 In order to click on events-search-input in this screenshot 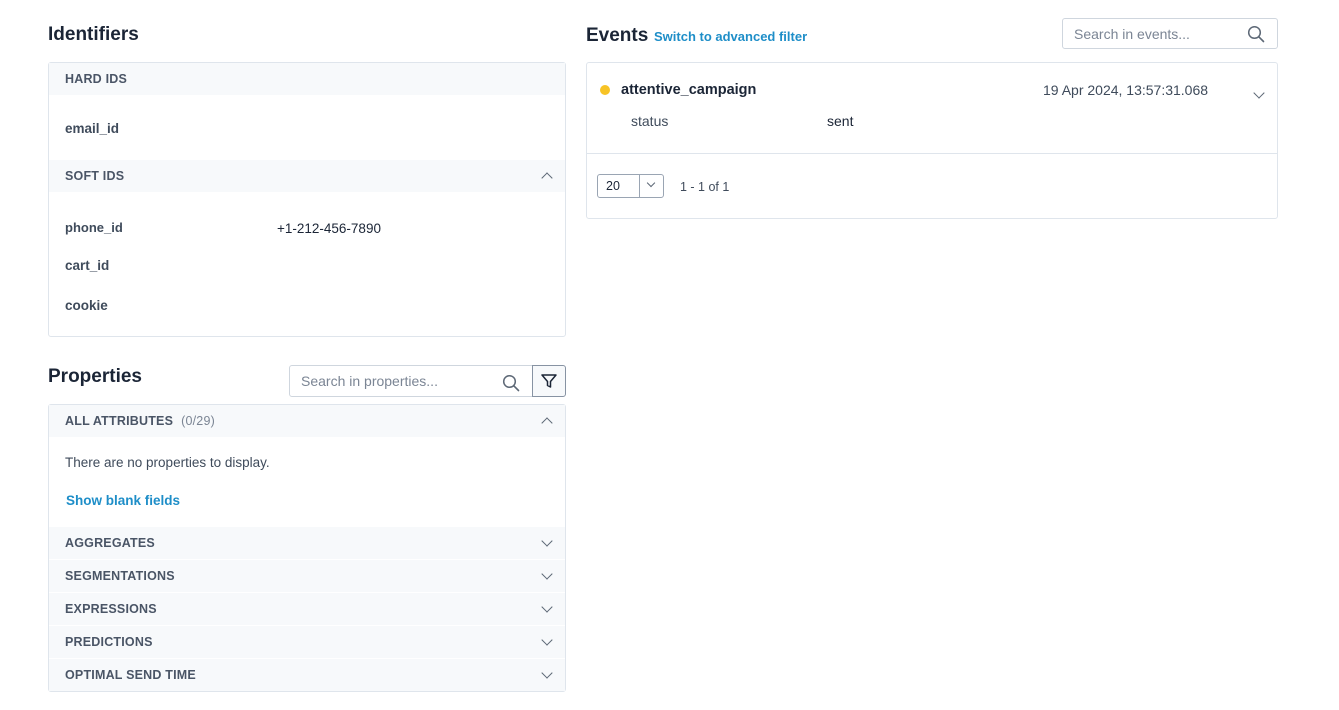, I will do `click(1169, 33)`.